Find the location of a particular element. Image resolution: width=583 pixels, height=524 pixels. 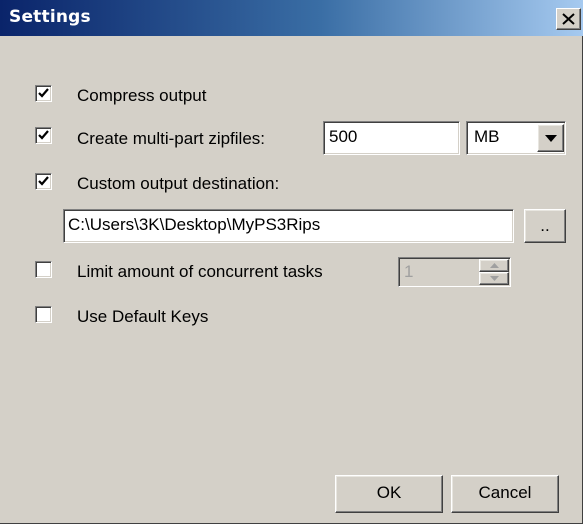

compress-output-checkbox is located at coordinates (43, 93).